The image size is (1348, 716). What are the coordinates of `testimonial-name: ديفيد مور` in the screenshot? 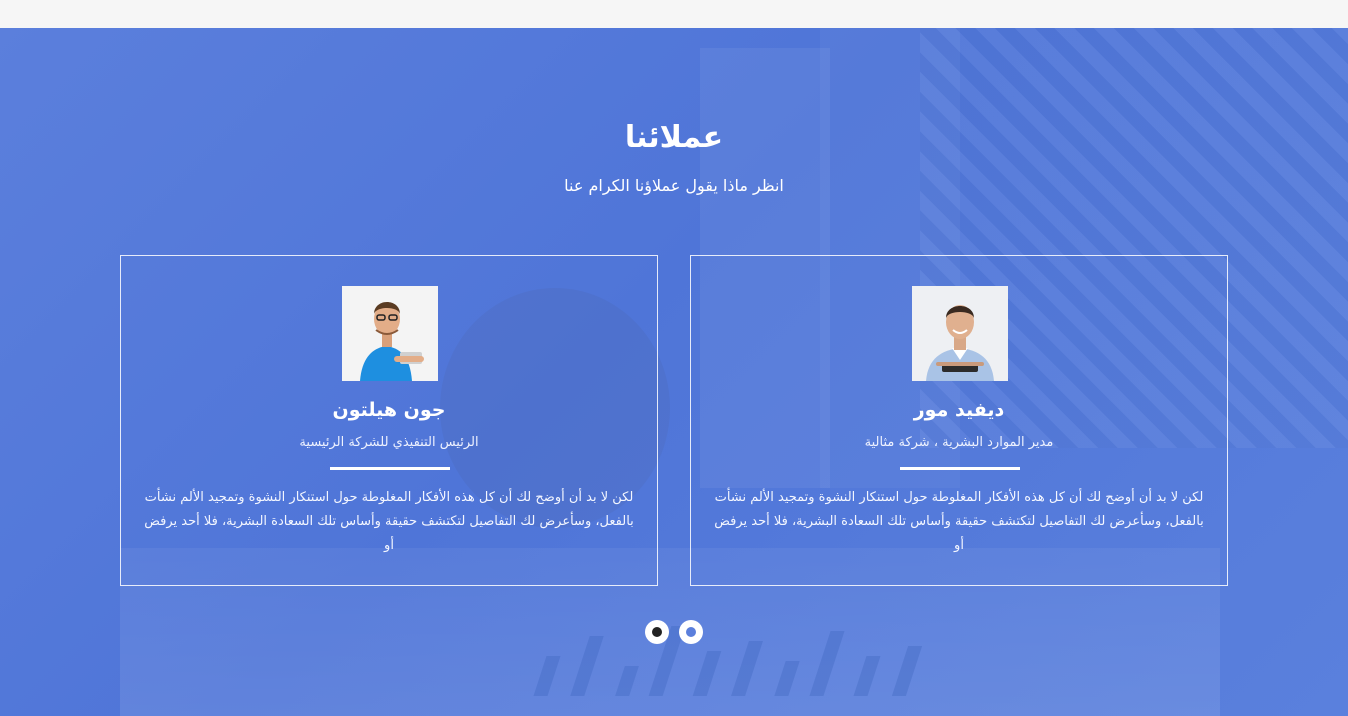 It's located at (959, 410).